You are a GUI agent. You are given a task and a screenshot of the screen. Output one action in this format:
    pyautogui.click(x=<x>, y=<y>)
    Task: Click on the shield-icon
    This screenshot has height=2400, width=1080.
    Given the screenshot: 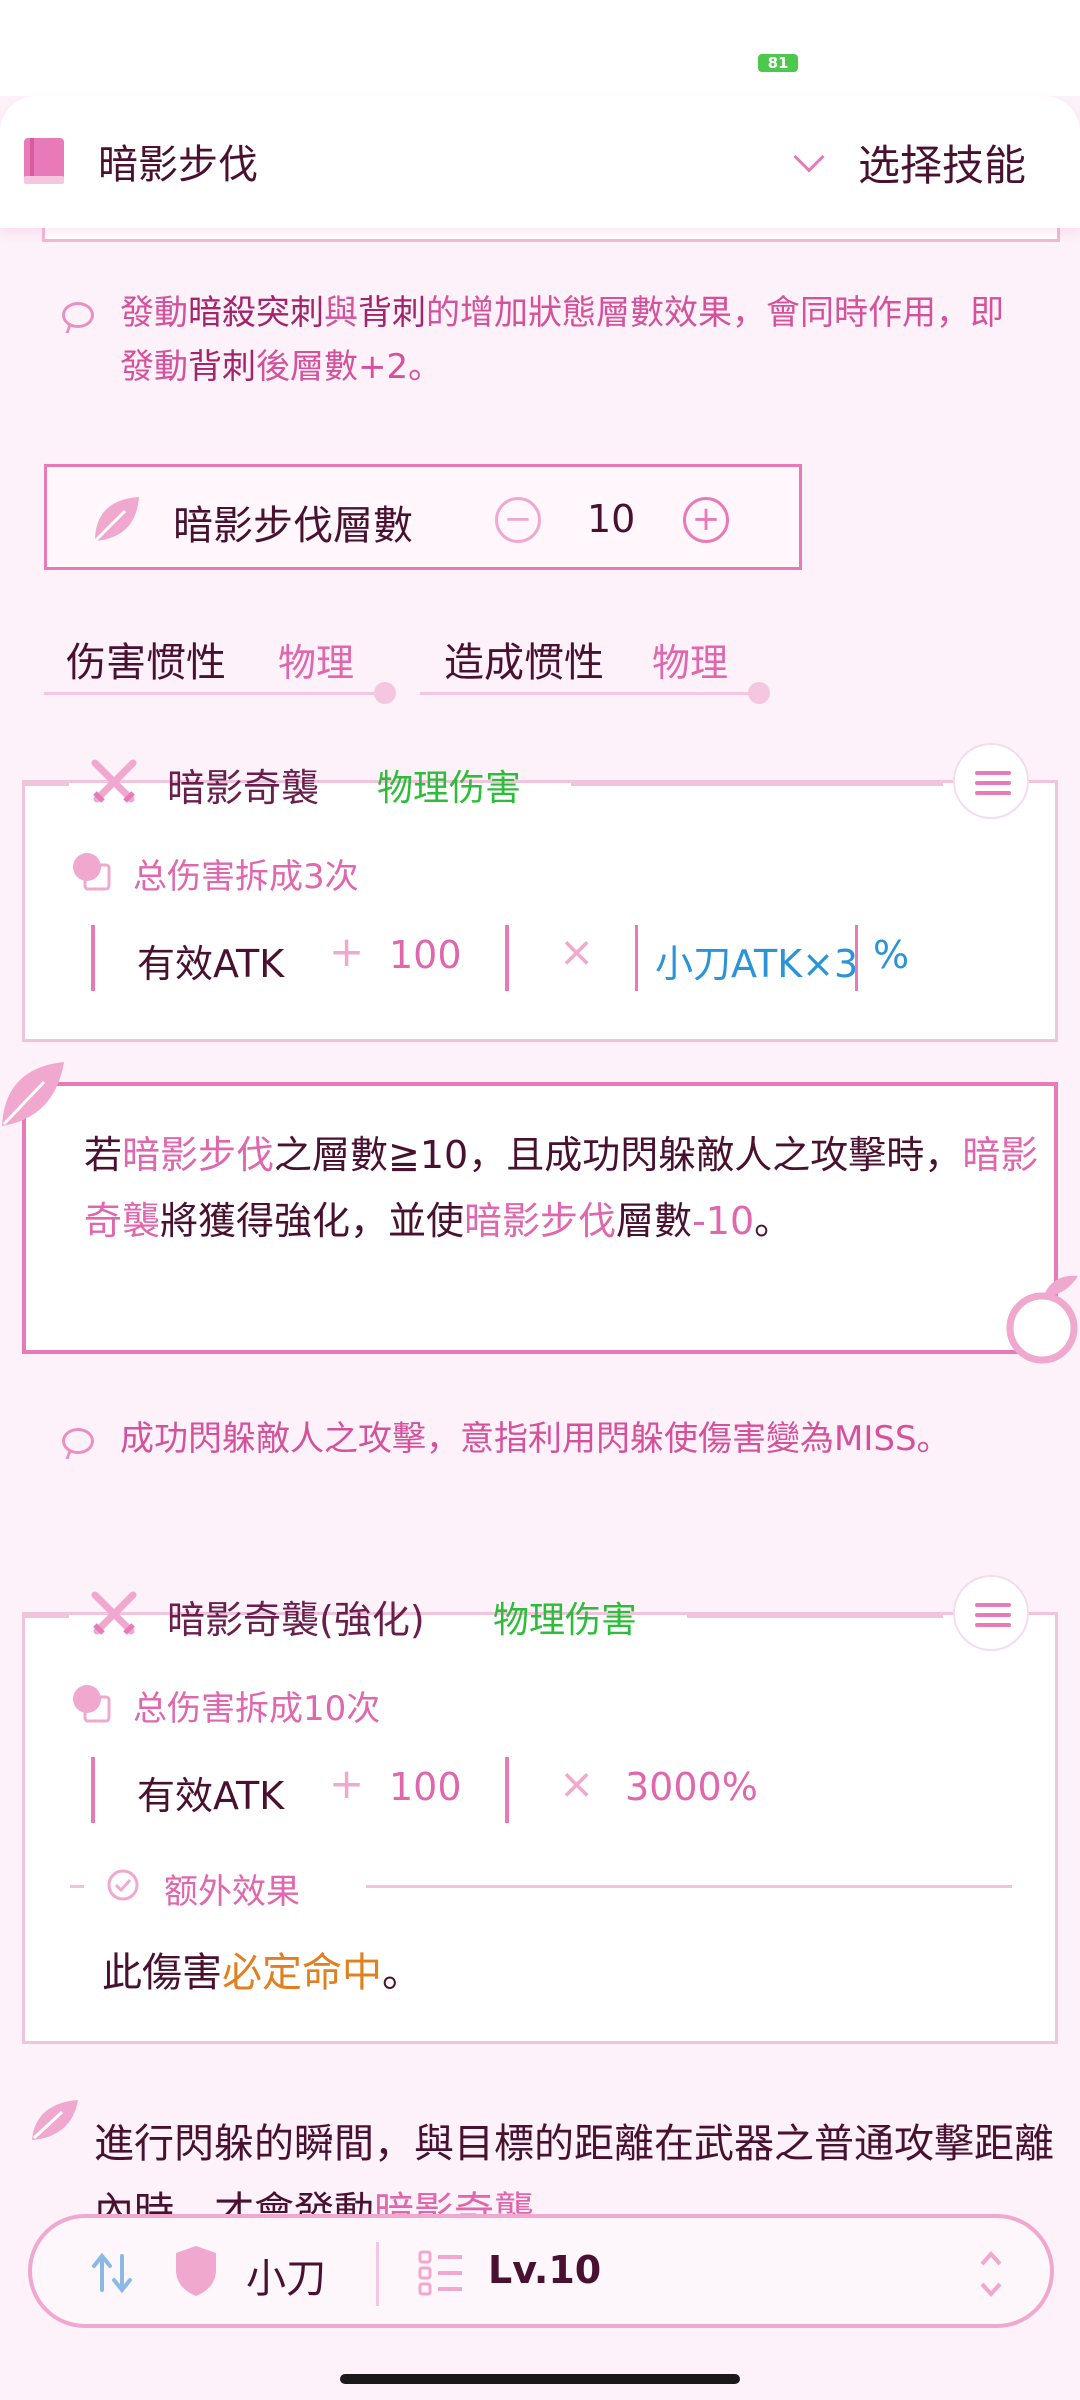 What is the action you would take?
    pyautogui.click(x=196, y=2271)
    